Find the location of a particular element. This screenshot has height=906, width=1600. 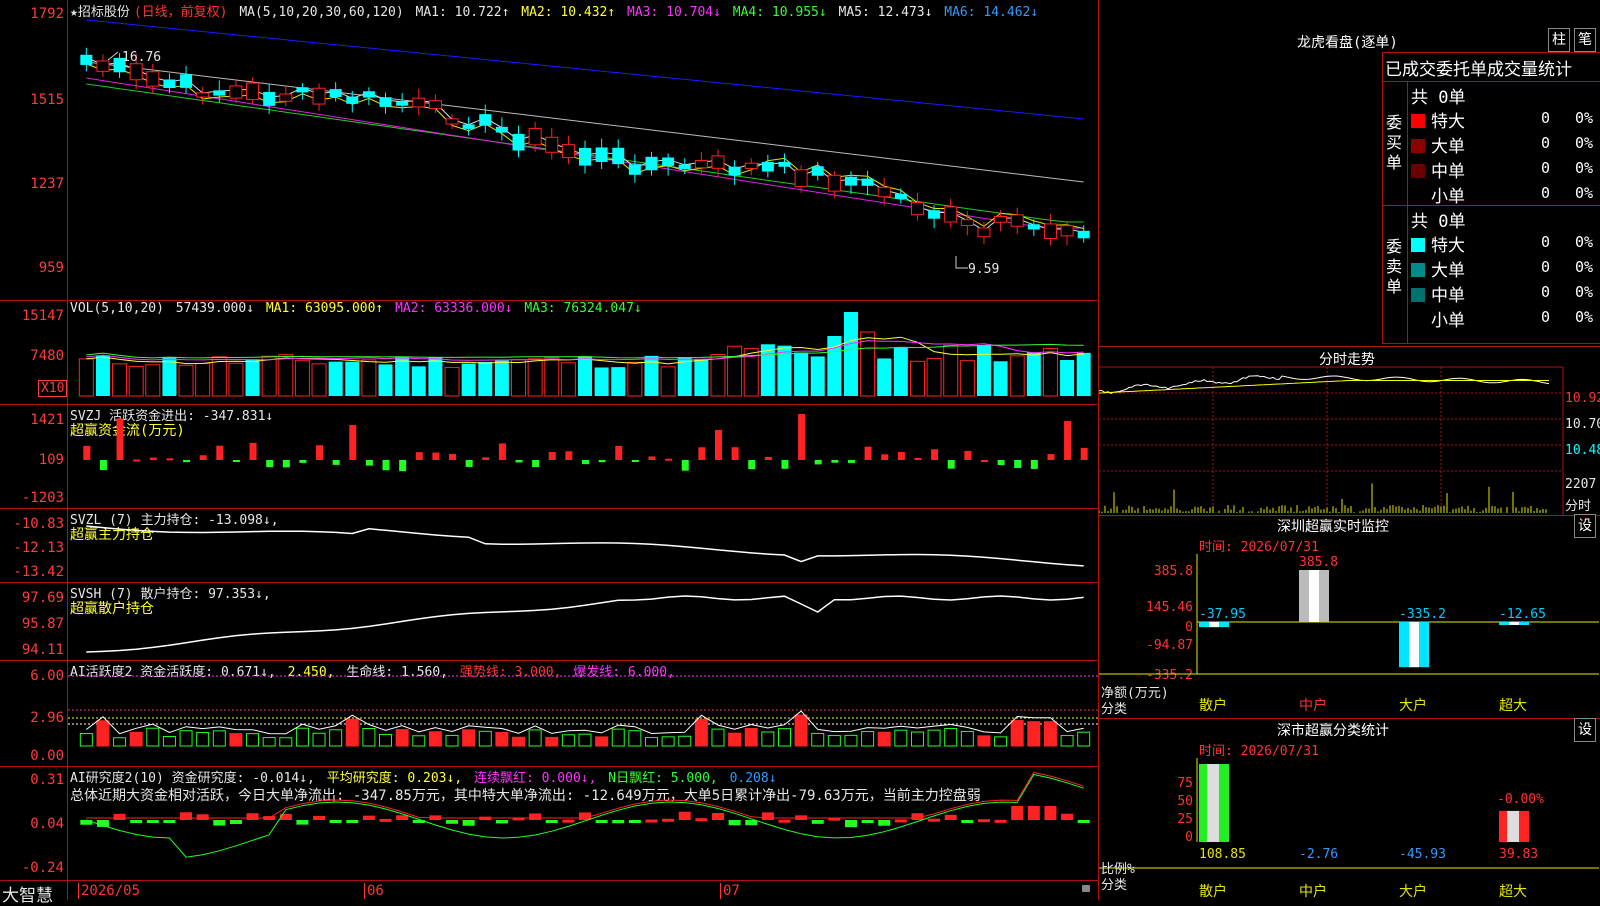

intraday-panel: 分时走势 10.92 10.70 10.48 2207 分时 is located at coordinates (1349, 431).